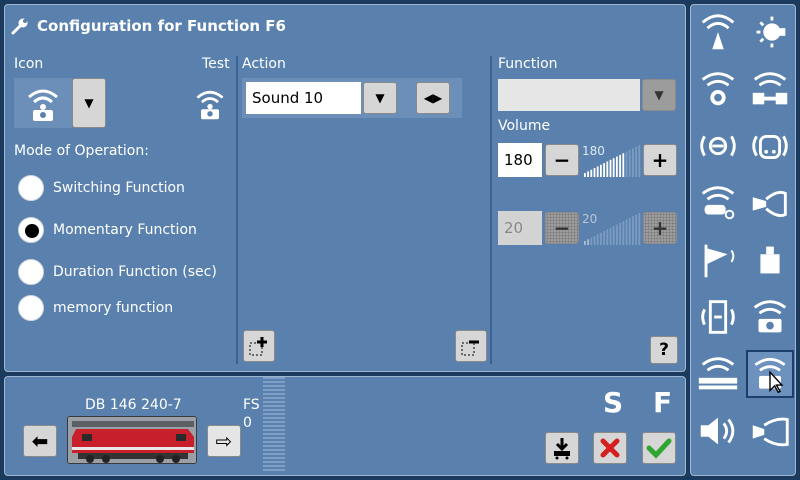  I want to click on selected-icon-preview, so click(43, 103).